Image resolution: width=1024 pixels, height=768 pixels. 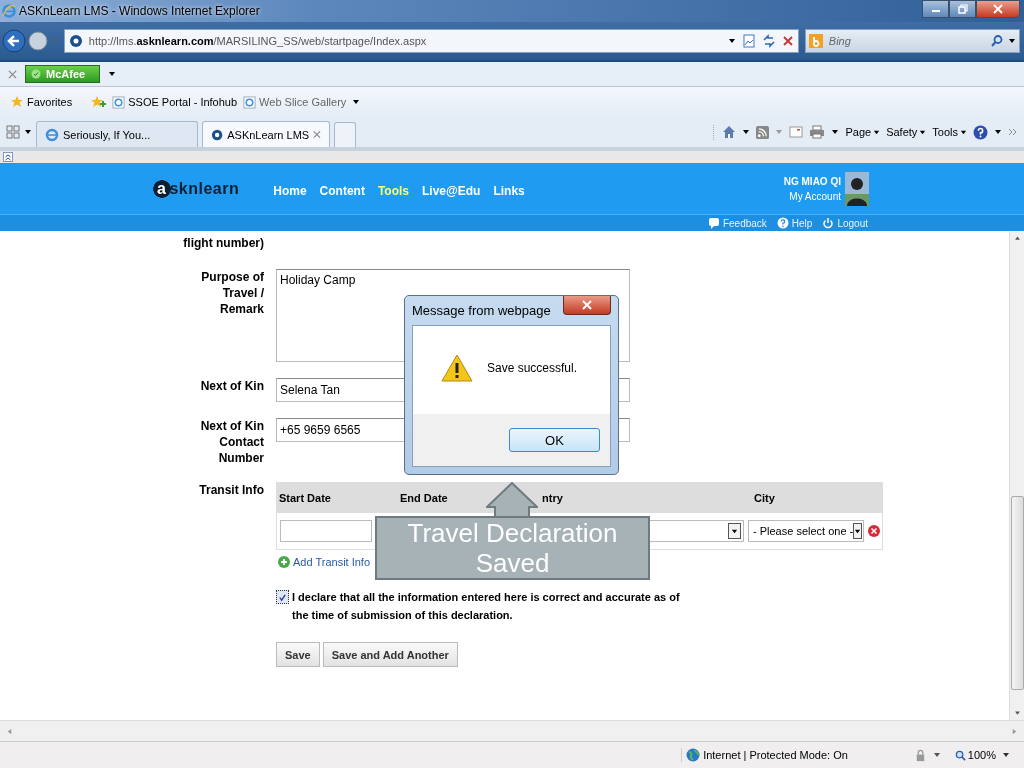 I want to click on user-name: NG MIAO QI, so click(x=812, y=181).